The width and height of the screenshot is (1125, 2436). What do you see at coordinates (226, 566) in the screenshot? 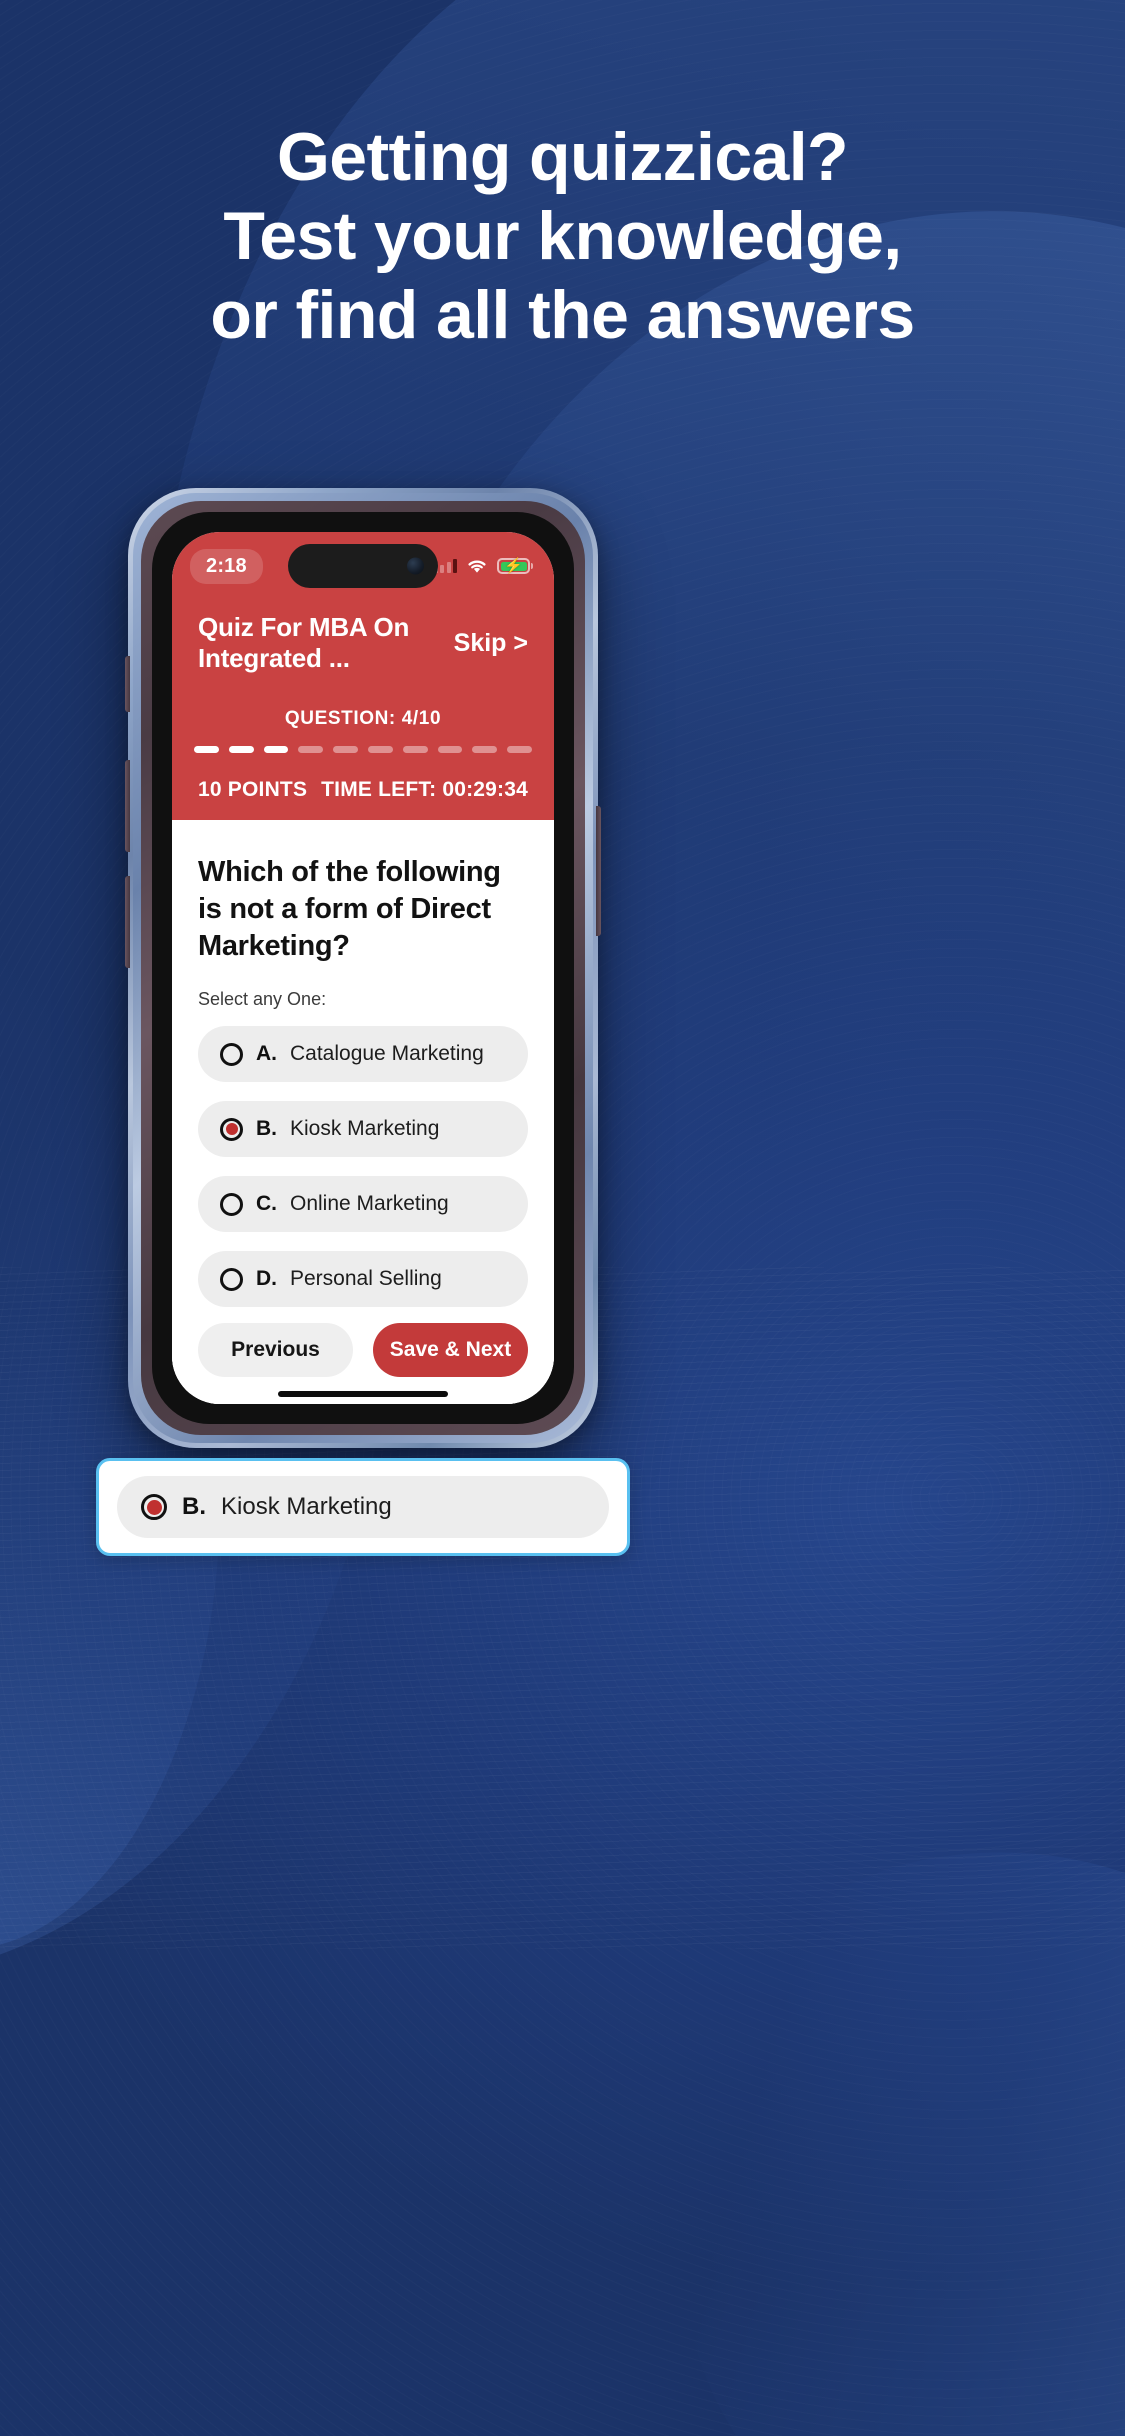
I see `status-time: 2:18` at bounding box center [226, 566].